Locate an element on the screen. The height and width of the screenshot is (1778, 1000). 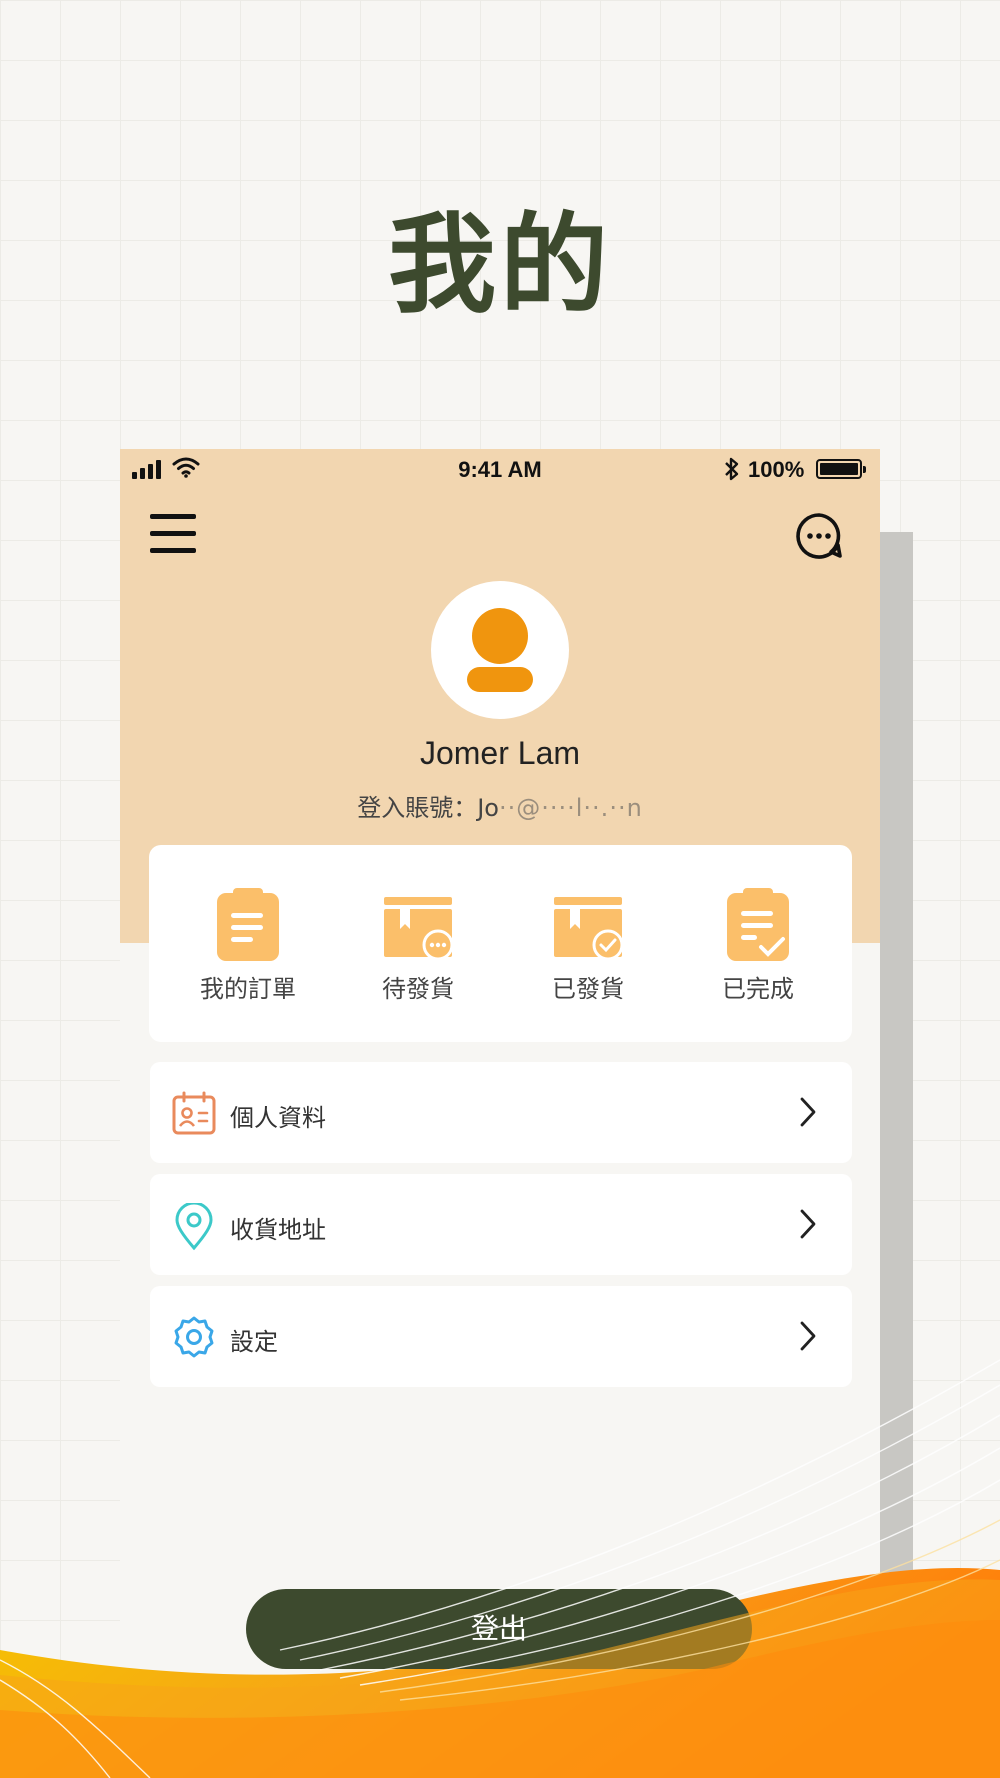
account-masked: ··@····l··.··n is located at coordinates (570, 808).